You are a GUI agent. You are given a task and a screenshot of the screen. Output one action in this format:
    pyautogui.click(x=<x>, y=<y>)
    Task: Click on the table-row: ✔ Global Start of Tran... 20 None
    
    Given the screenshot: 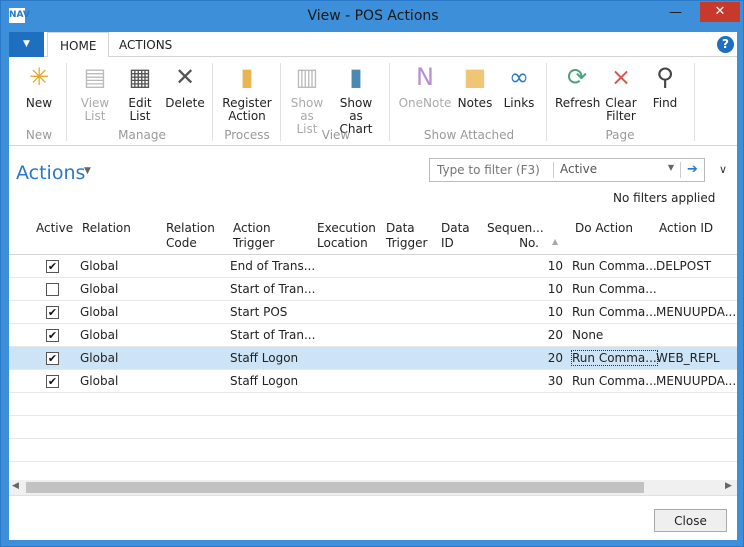 What is the action you would take?
    pyautogui.click(x=373, y=335)
    